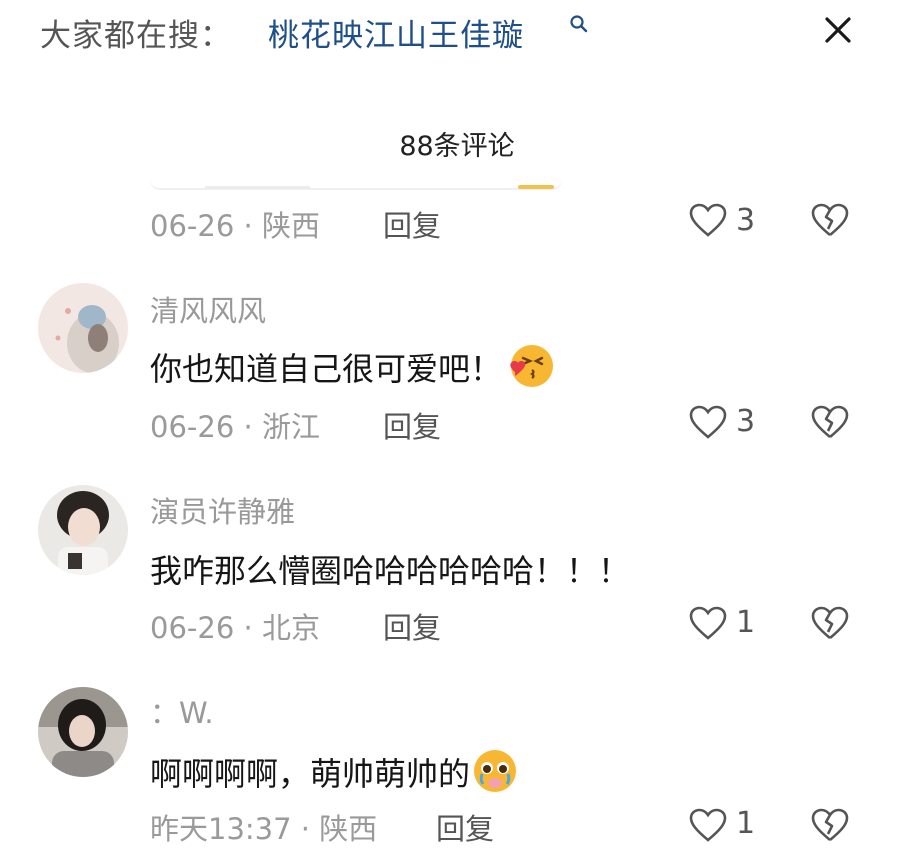 This screenshot has width=914, height=855. Describe the element at coordinates (579, 24) in the screenshot. I see `search-icon` at that location.